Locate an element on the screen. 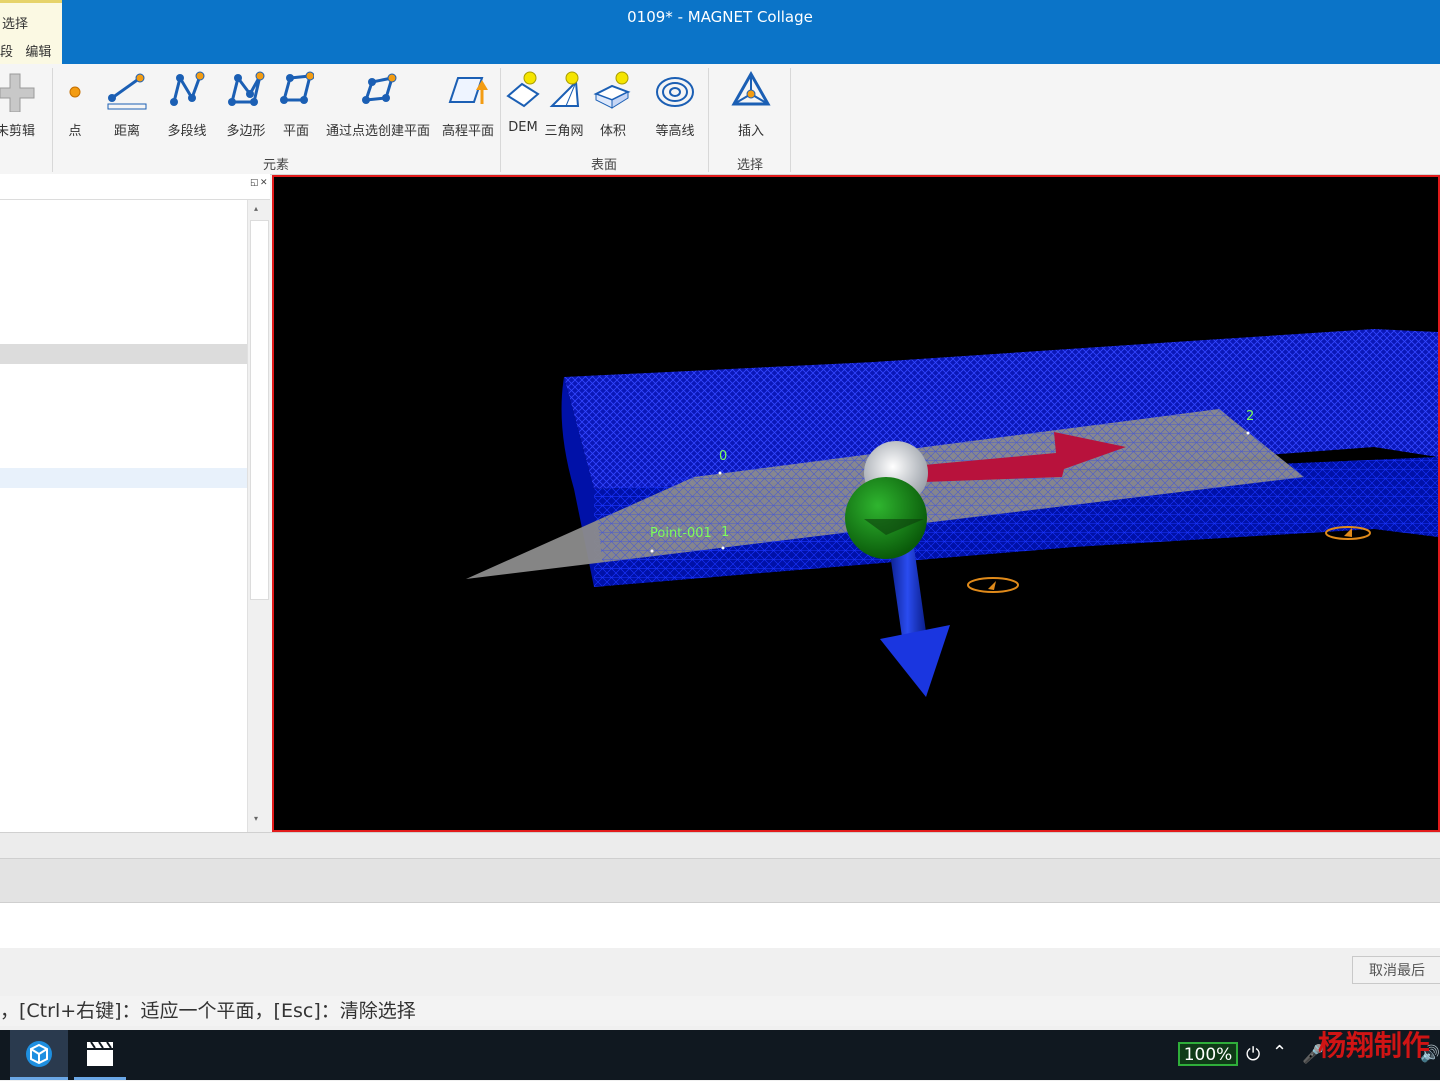 This screenshot has height=1081, width=1440. polyline-icon is located at coordinates (187, 88).